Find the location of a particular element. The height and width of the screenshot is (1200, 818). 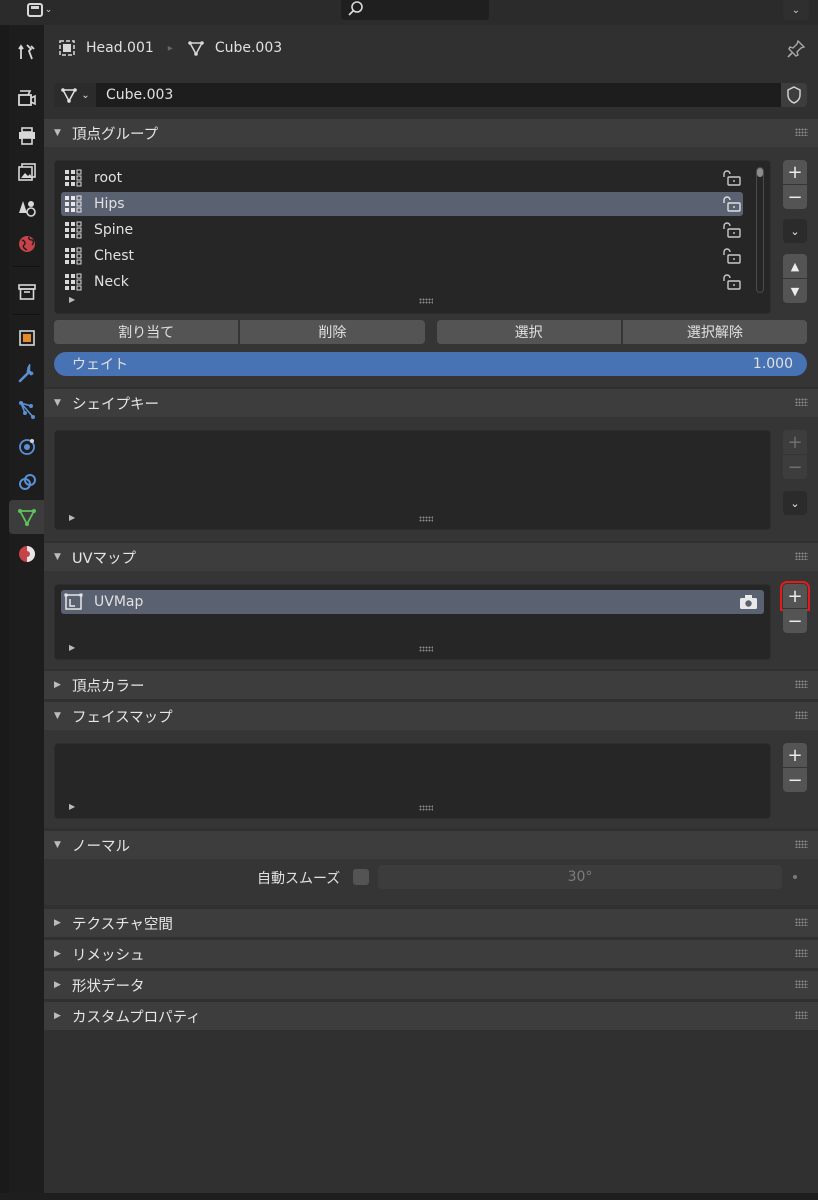

panel-header-vertex-colors: ▶ 頂点カラー is located at coordinates (431, 685).